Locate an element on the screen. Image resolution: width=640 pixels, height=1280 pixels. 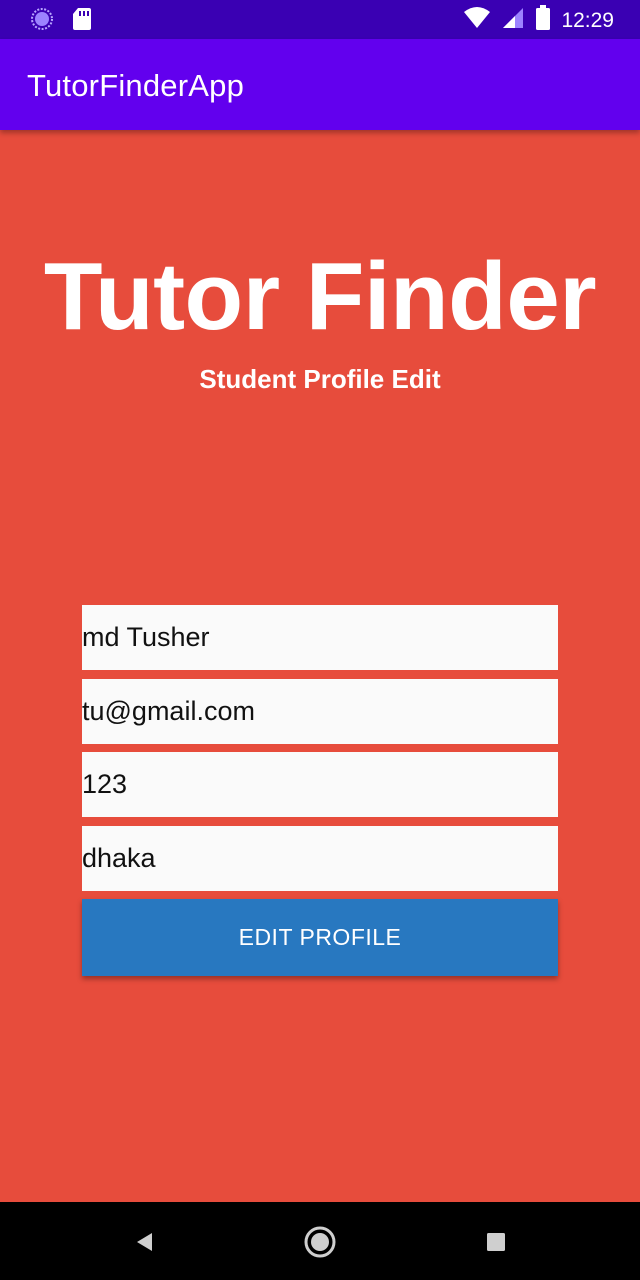
wifi-icon is located at coordinates (477, 20).